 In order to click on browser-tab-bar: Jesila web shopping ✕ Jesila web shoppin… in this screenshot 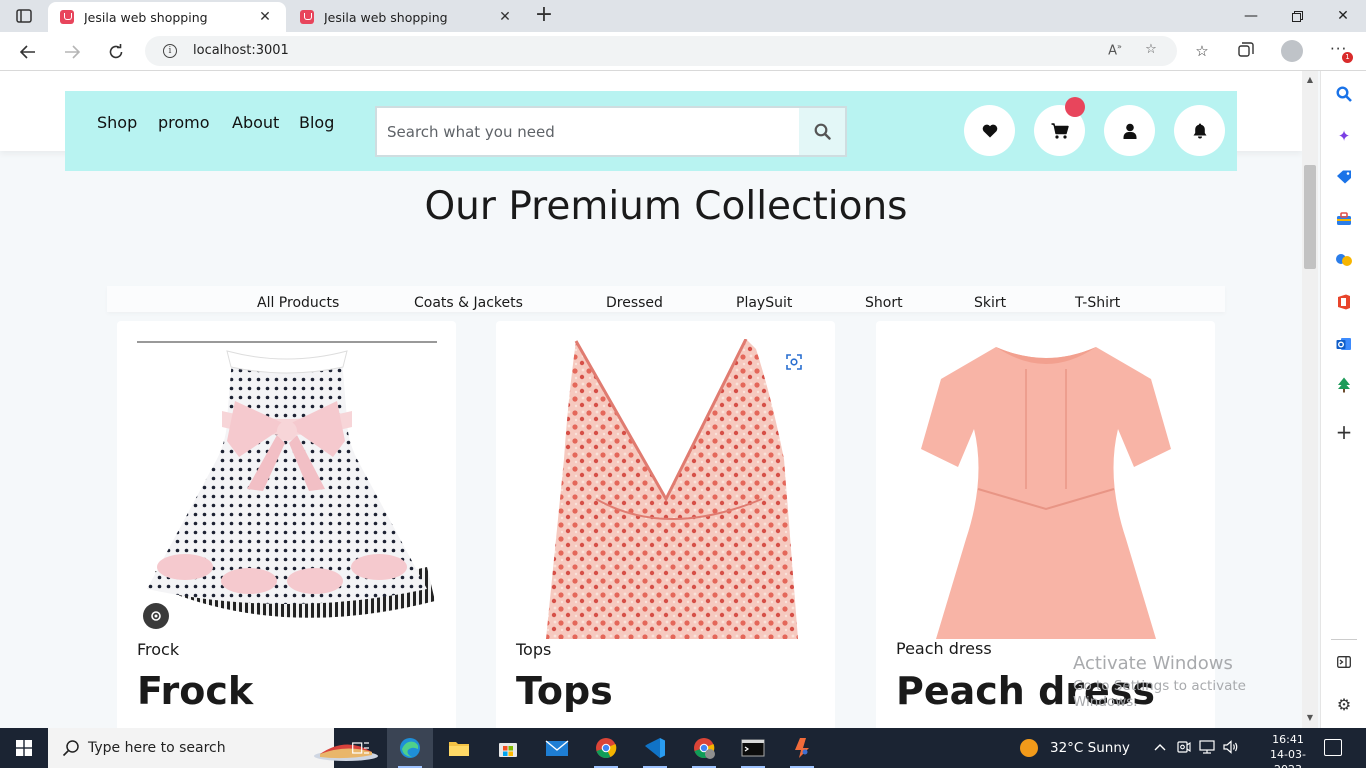, I will do `click(683, 16)`.